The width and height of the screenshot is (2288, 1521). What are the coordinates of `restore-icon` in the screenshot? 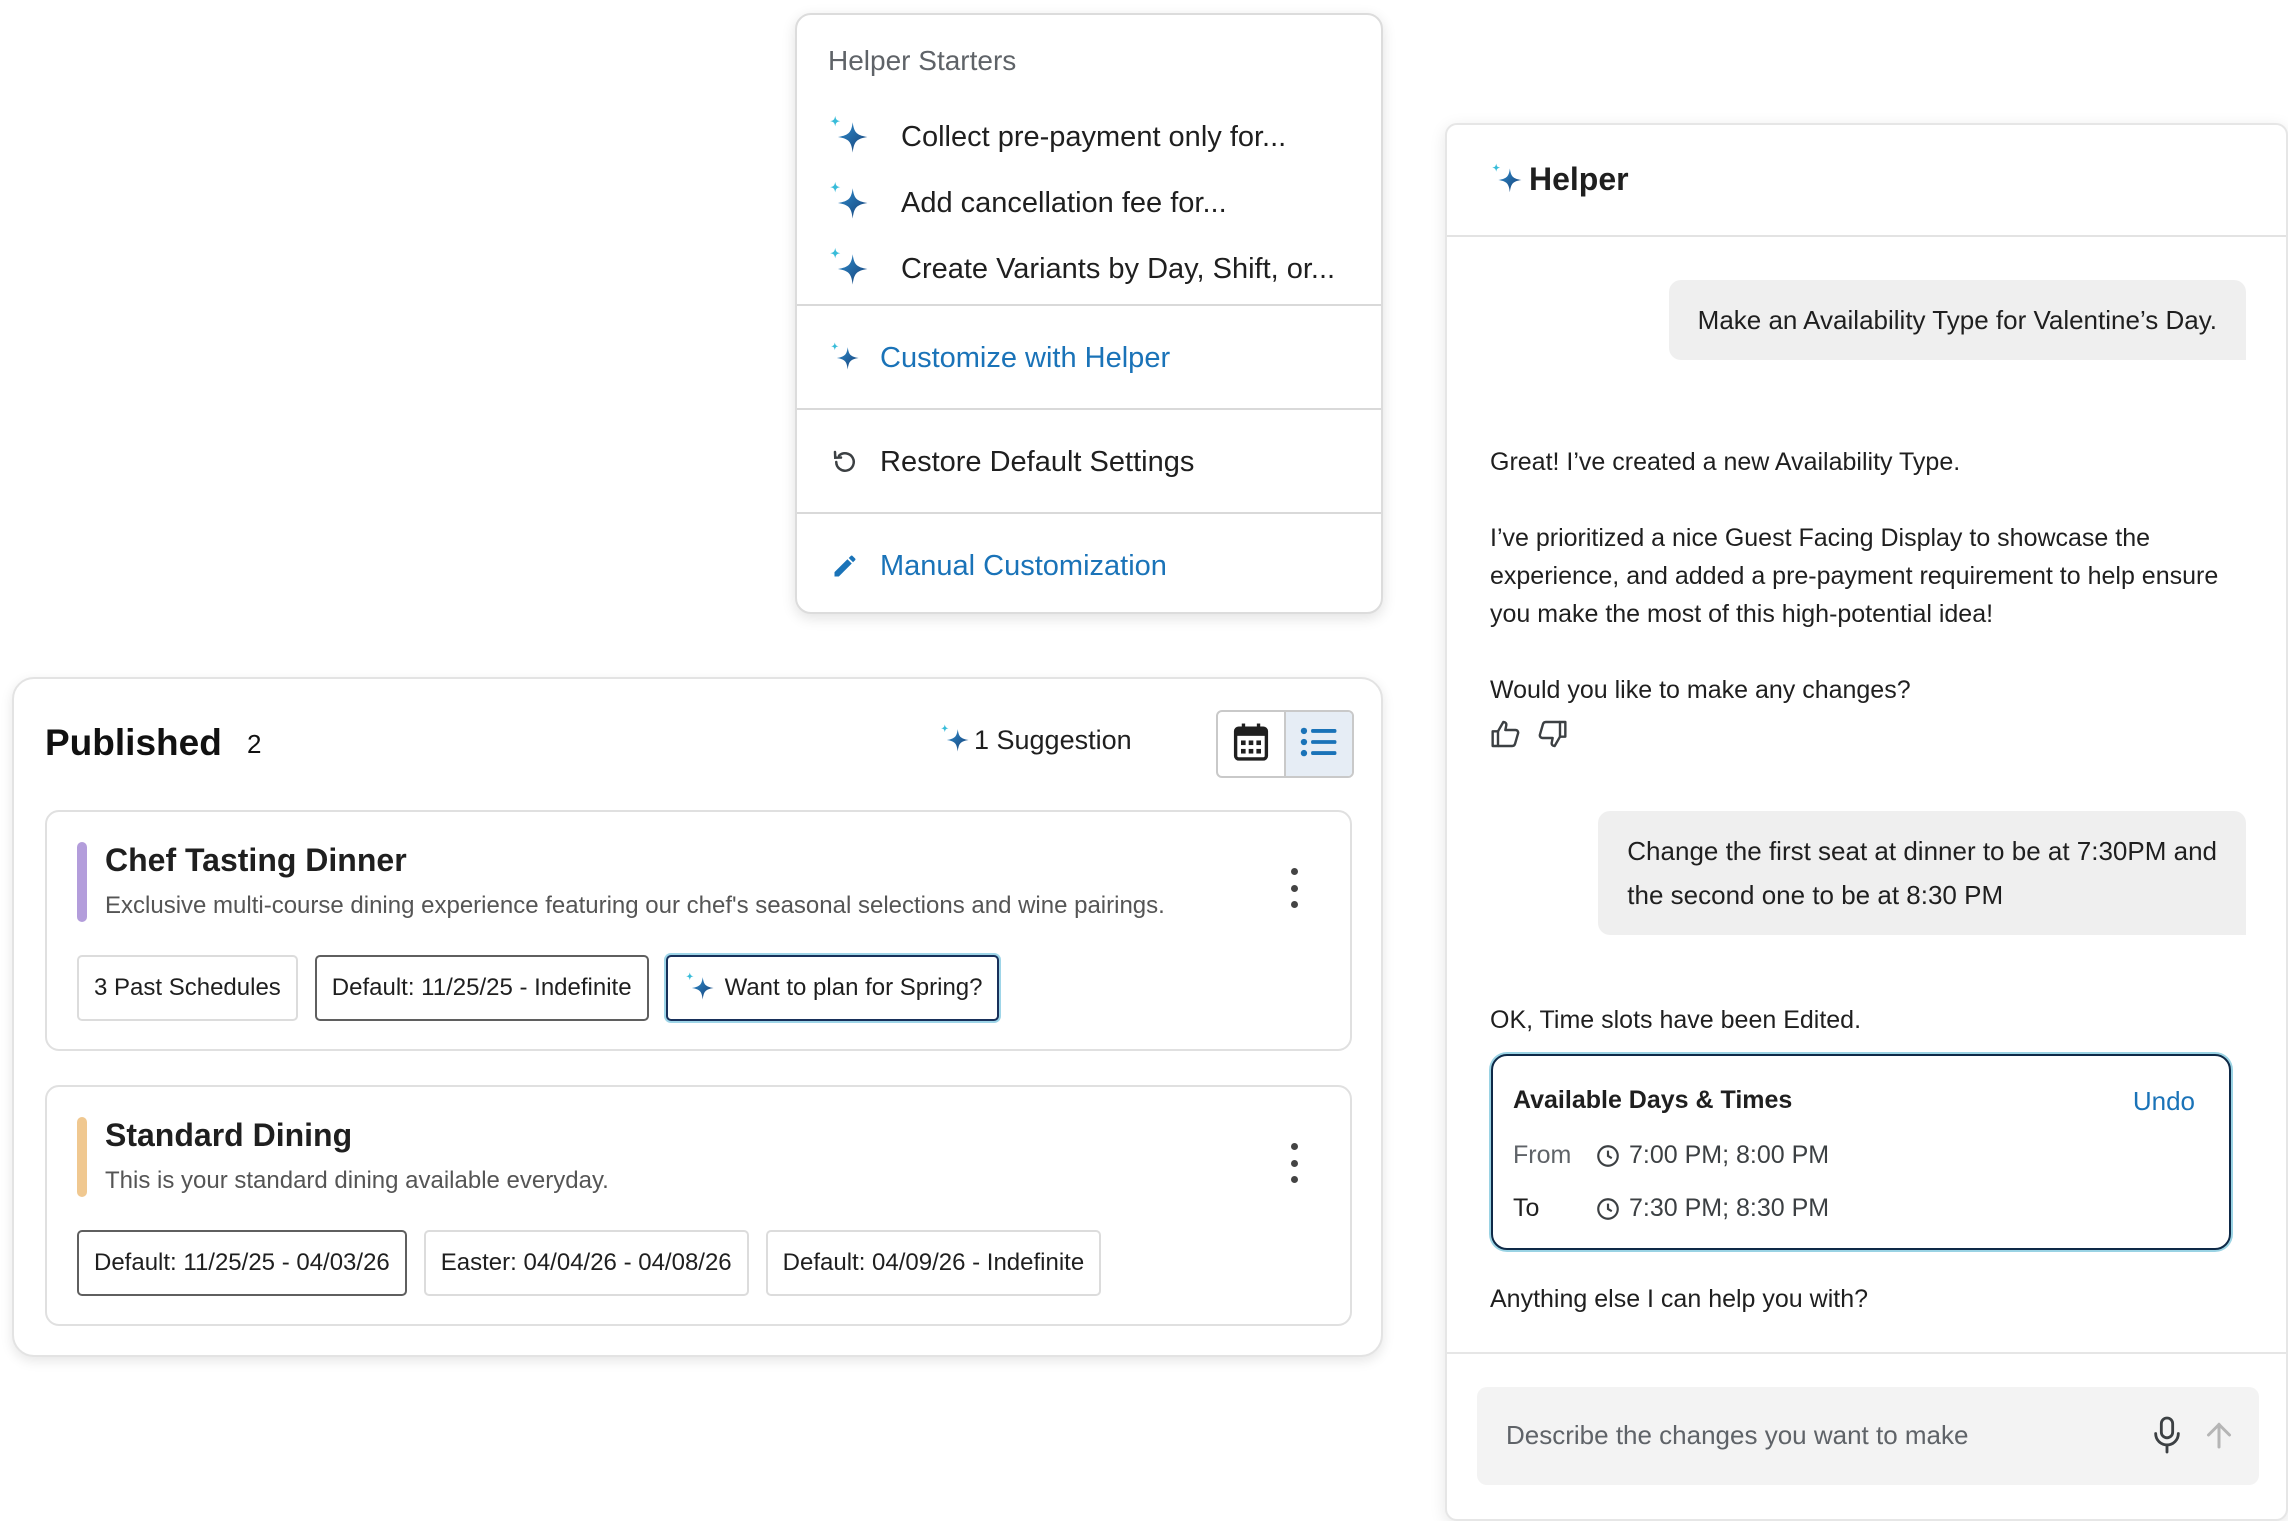 It's located at (845, 462).